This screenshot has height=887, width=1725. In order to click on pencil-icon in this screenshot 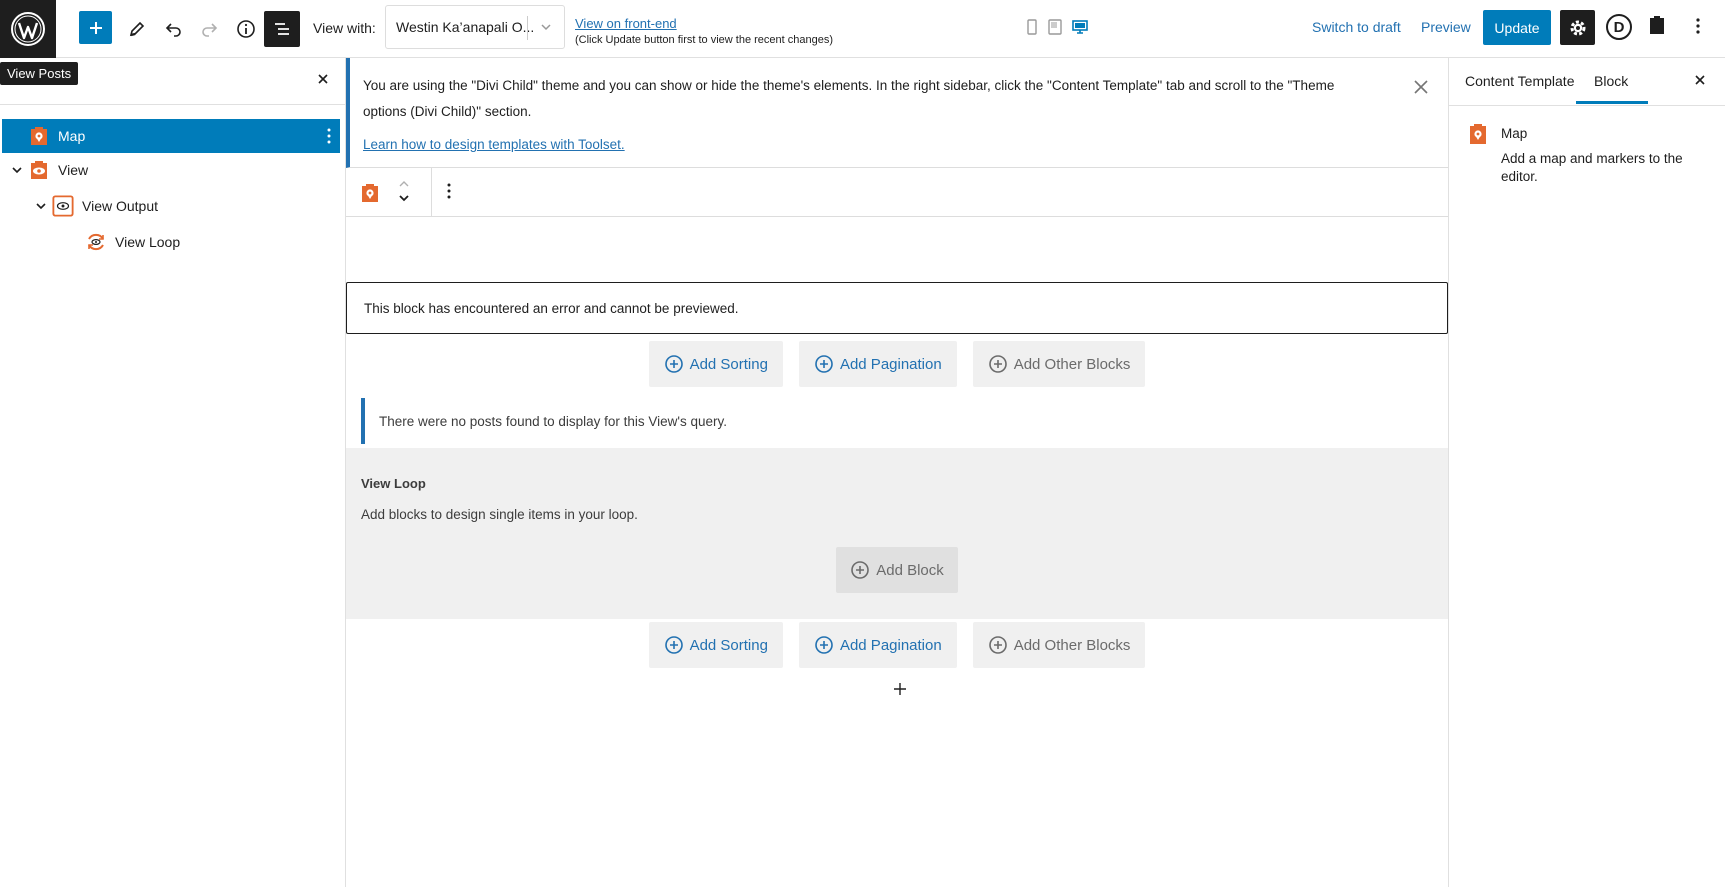, I will do `click(137, 29)`.